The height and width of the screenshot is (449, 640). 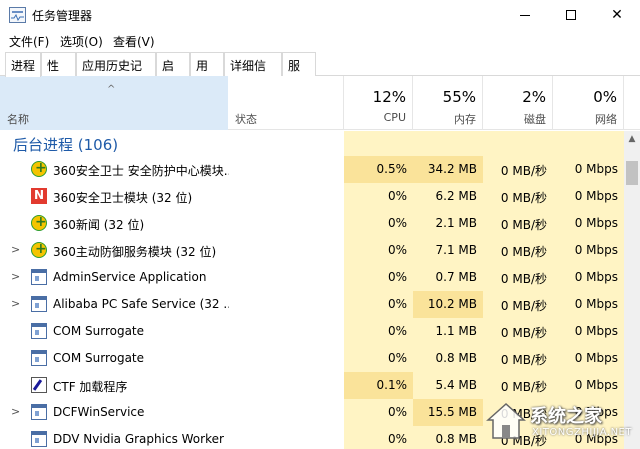 What do you see at coordinates (459, 97) in the screenshot?
I see `memory-total-percent: 55%` at bounding box center [459, 97].